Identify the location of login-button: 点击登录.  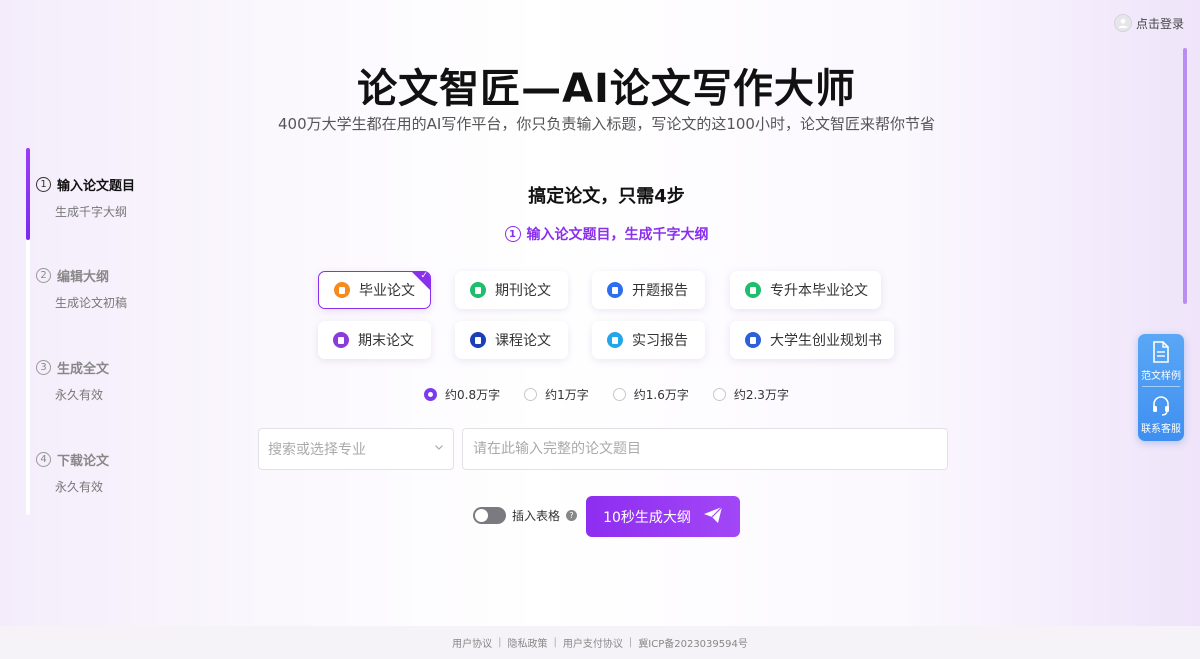
(1148, 23).